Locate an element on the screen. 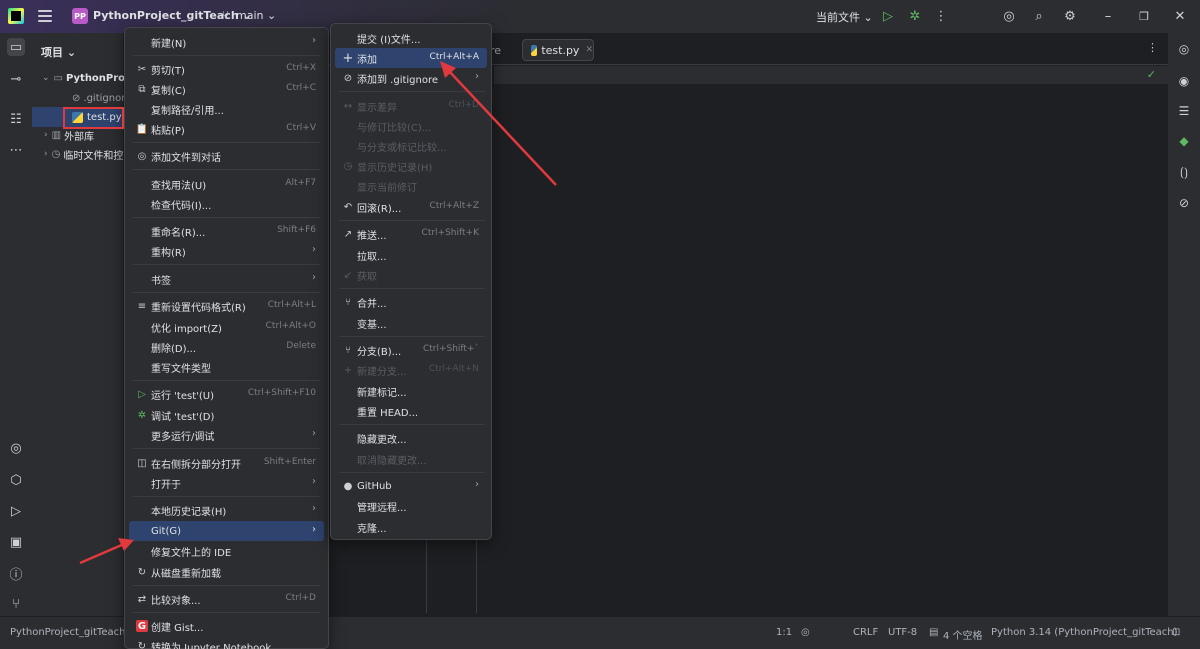 This screenshot has height=649, width=1200. problems-icon: ⓘ is located at coordinates (16, 573).